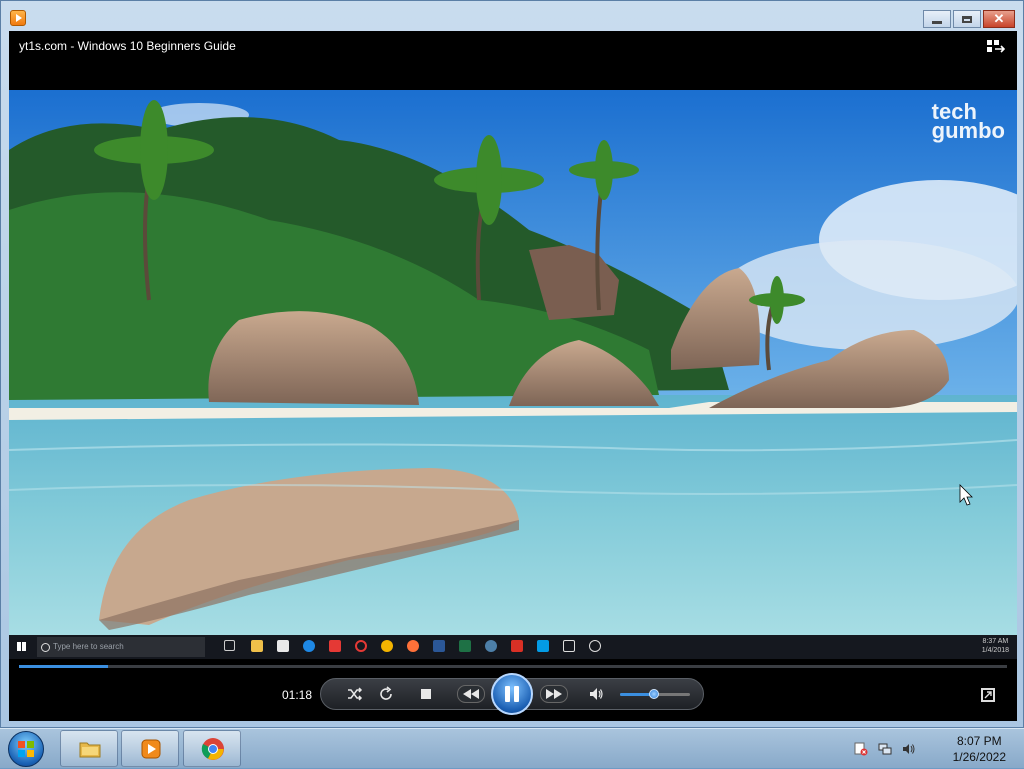 This screenshot has height=769, width=1024. I want to click on win10-search-box: Type here to search, so click(121, 647).